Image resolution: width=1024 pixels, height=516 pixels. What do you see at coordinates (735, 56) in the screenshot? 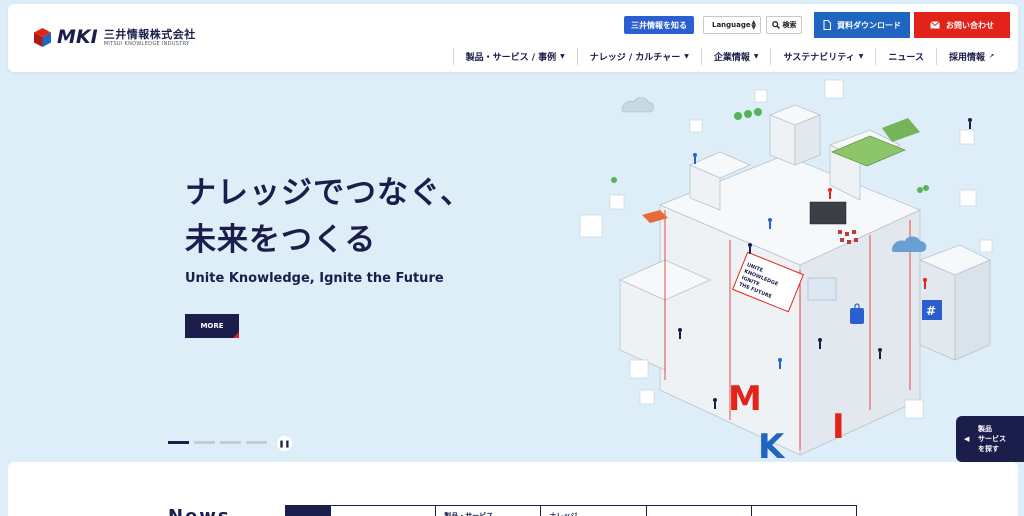
I see `nav-item-company: 企業情報 ▼` at bounding box center [735, 56].